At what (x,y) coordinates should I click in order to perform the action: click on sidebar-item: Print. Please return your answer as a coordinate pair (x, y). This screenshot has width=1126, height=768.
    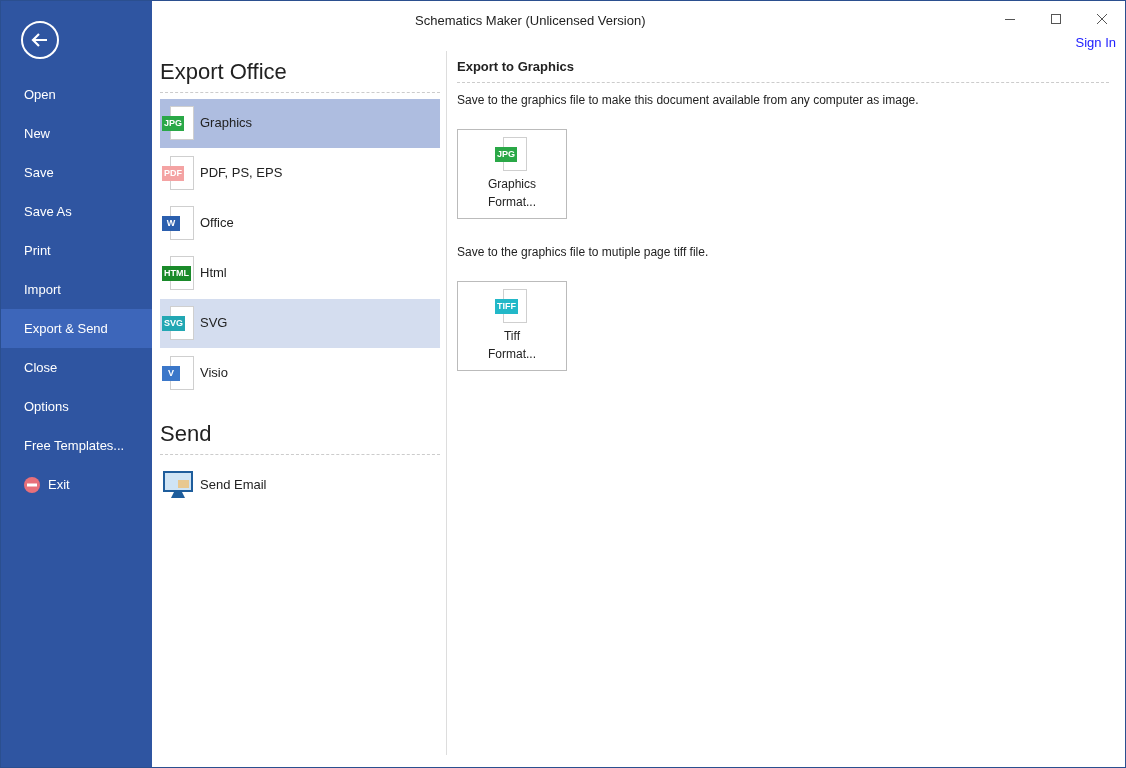
    Looking at the image, I should click on (76, 250).